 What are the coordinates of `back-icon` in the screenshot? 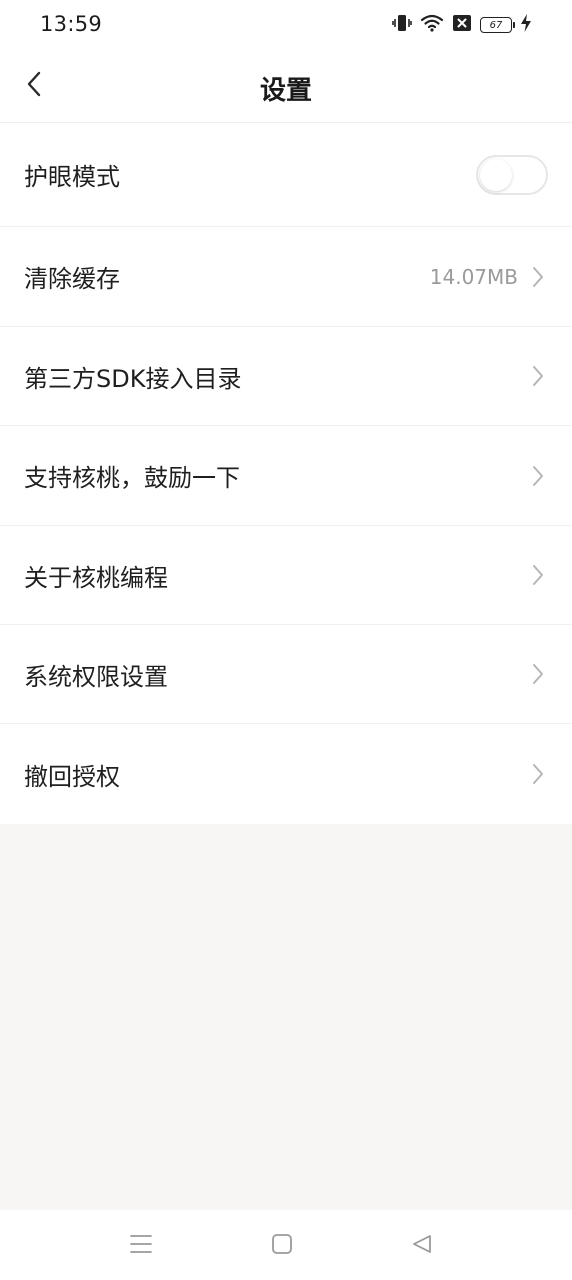 It's located at (422, 1246).